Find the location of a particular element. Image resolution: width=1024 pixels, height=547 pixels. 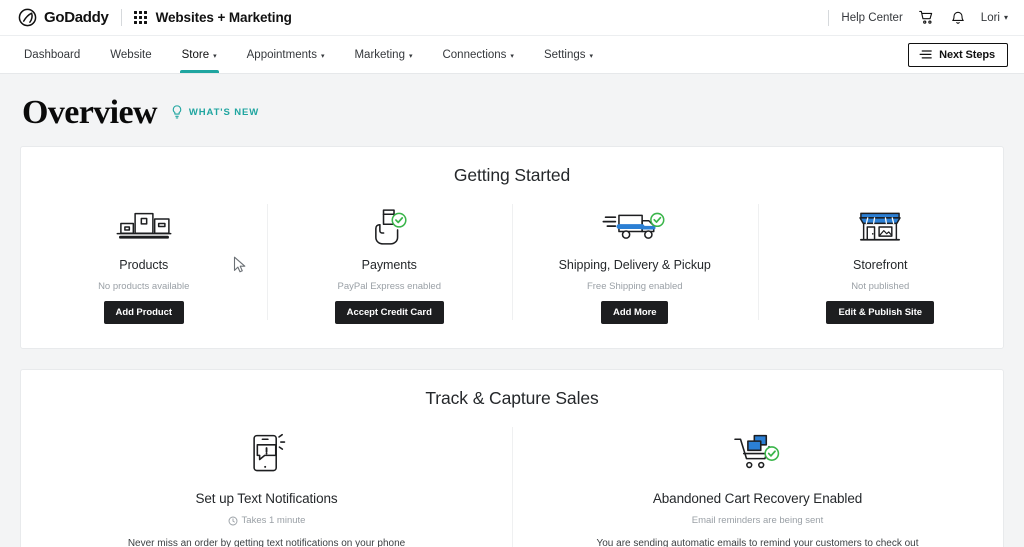

clock-icon is located at coordinates (233, 520).